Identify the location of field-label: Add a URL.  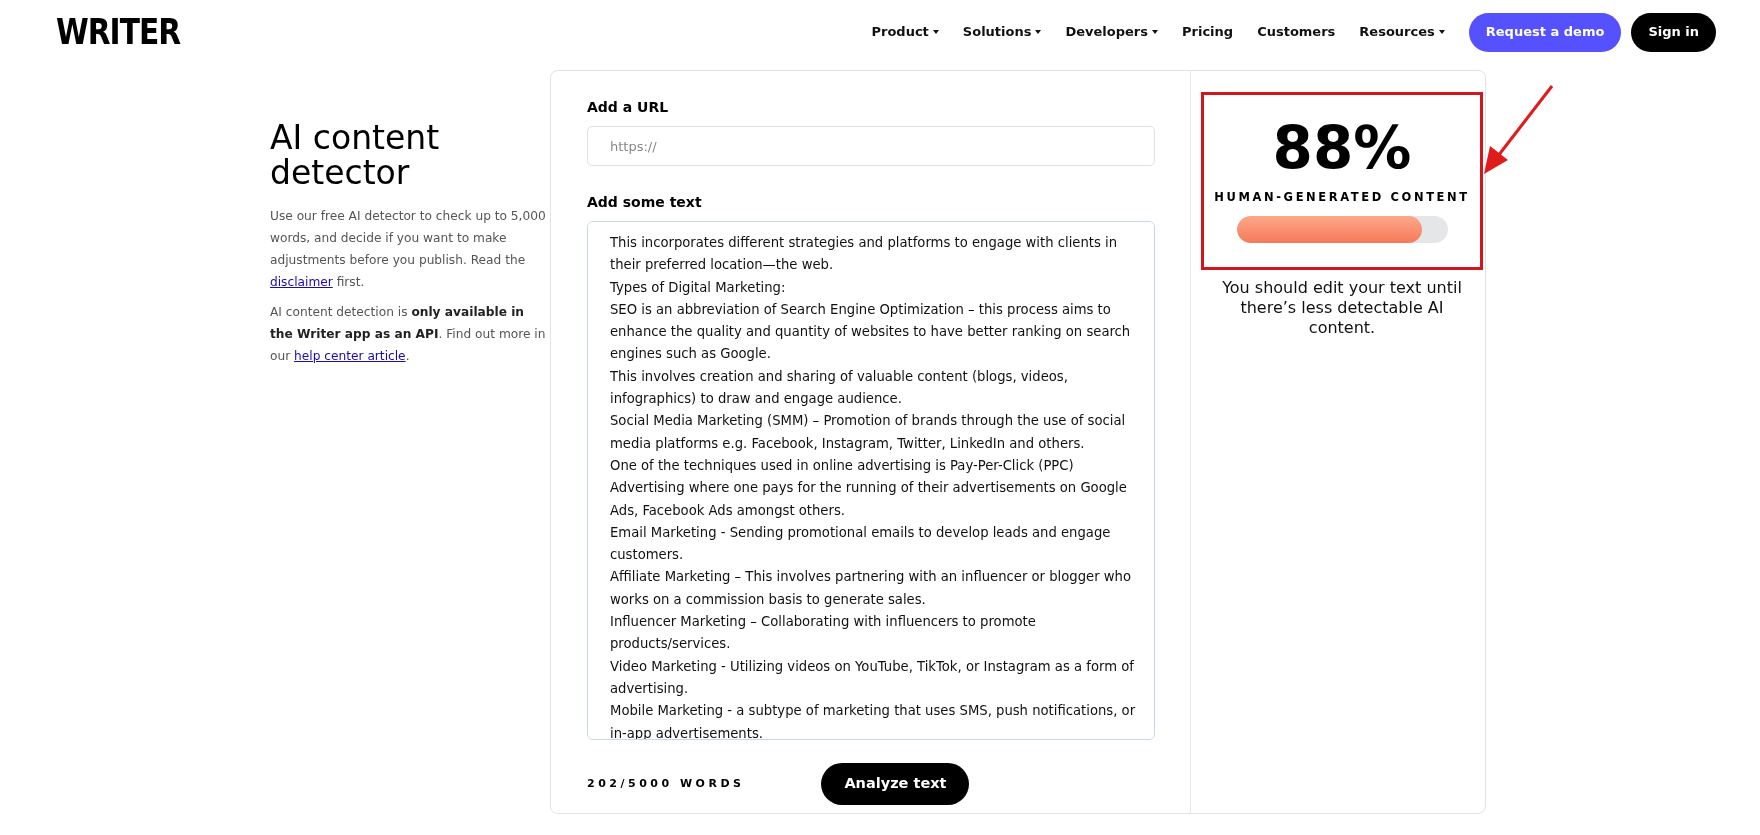
(628, 107).